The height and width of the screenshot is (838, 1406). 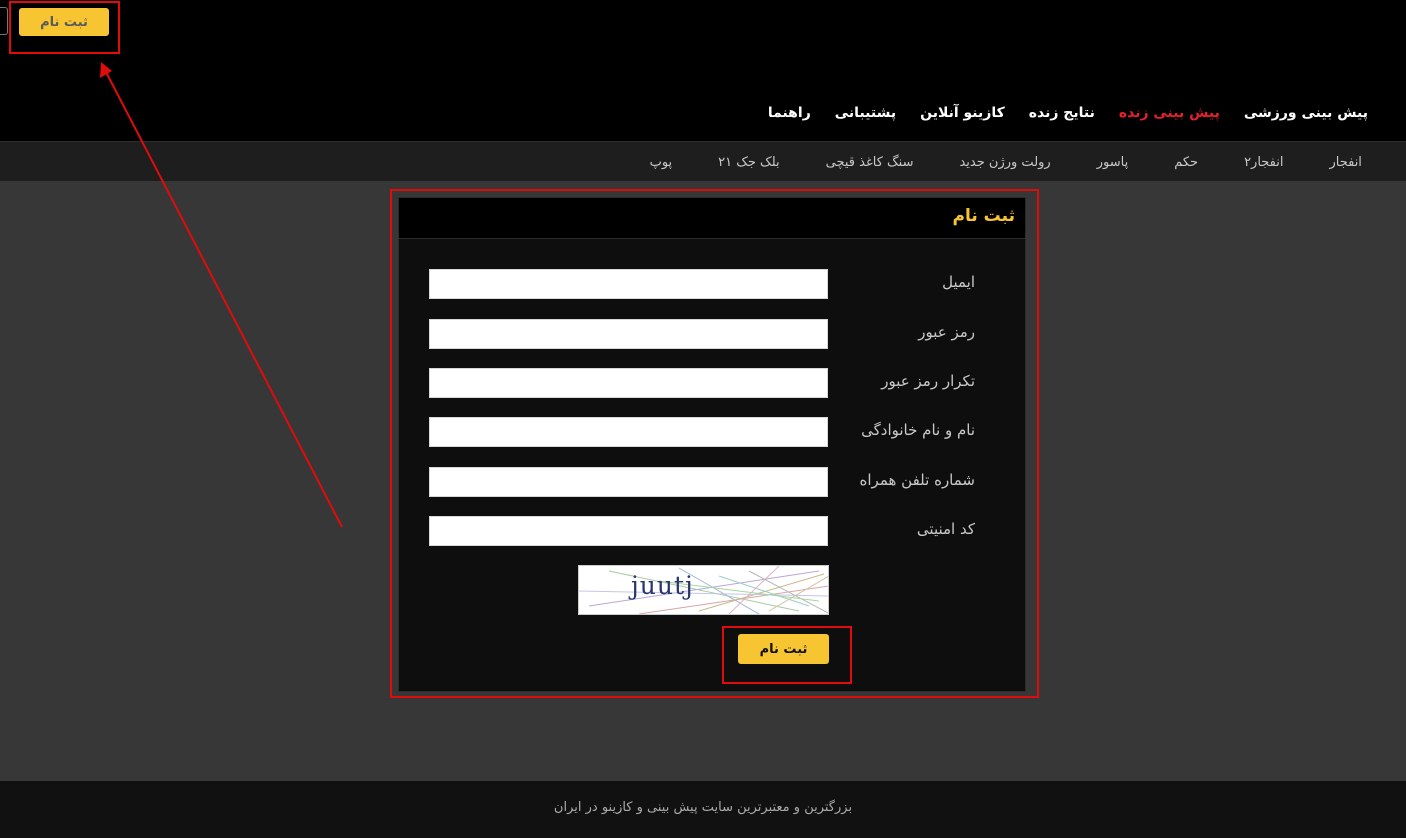 I want to click on submit-register-button: ثبت نام, so click(x=783, y=649).